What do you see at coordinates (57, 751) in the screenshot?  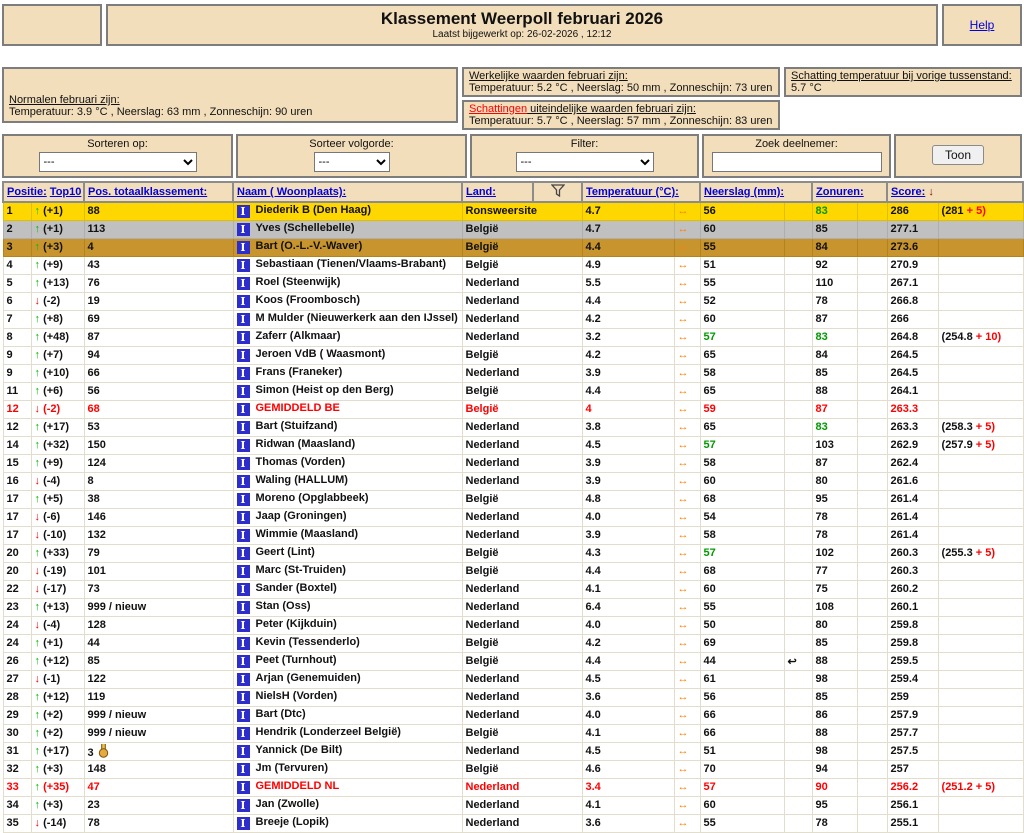 I see `top10-cell: ↑ (+17)` at bounding box center [57, 751].